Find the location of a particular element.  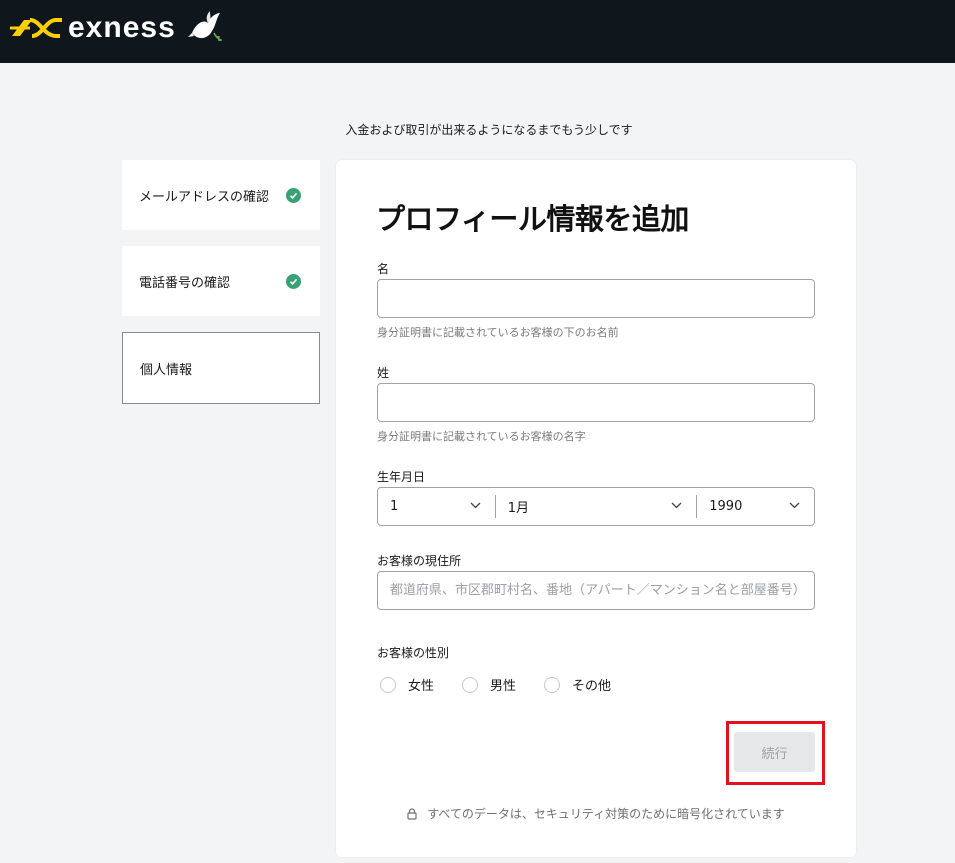

dob-month-select: 1月 is located at coordinates (596, 506).